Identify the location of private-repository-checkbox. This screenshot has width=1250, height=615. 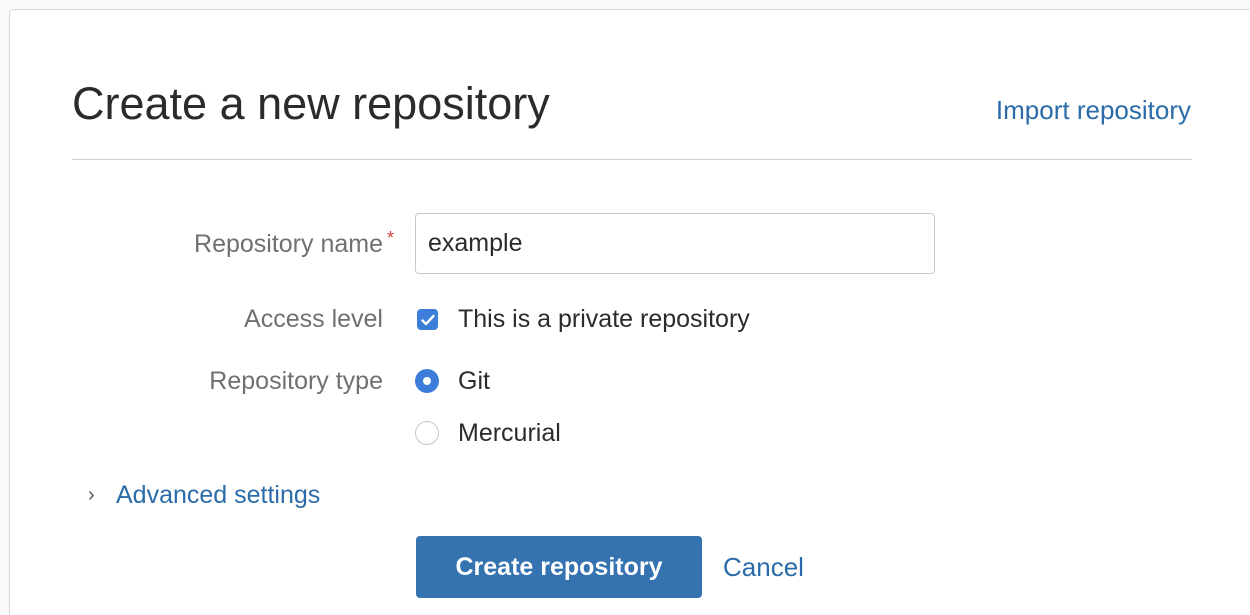
(427, 319).